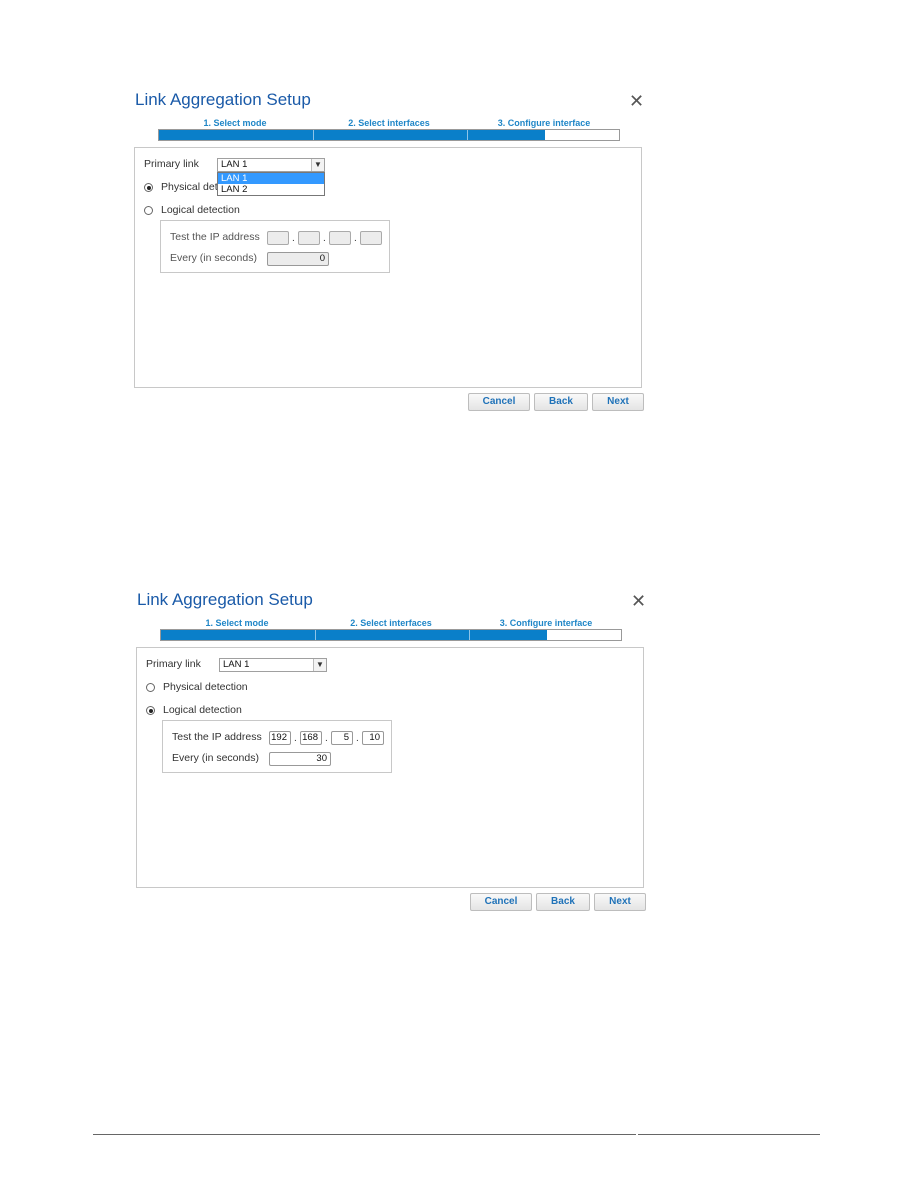  Describe the element at coordinates (311, 738) in the screenshot. I see `ip-octet-2-input: 168` at that location.